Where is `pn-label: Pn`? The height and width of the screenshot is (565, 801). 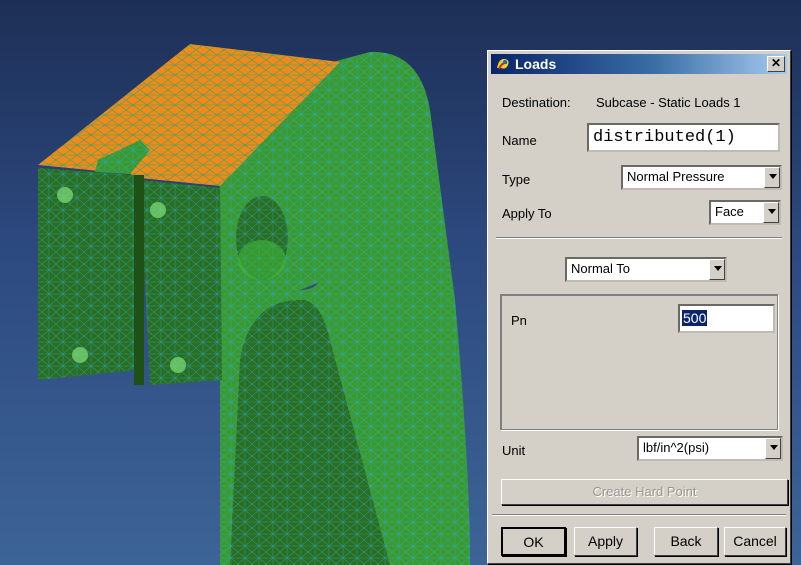 pn-label: Pn is located at coordinates (519, 320).